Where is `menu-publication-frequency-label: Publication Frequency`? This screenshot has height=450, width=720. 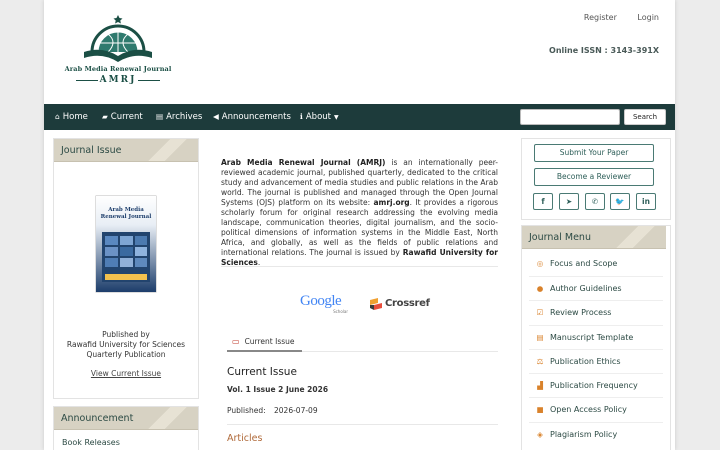
menu-publication-frequency-label: Publication Frequency is located at coordinates (594, 385).